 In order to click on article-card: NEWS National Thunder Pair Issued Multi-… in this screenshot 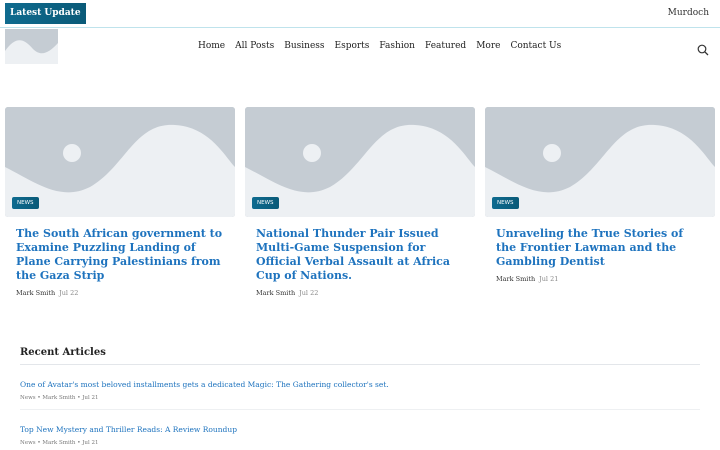, I will do `click(360, 202)`.